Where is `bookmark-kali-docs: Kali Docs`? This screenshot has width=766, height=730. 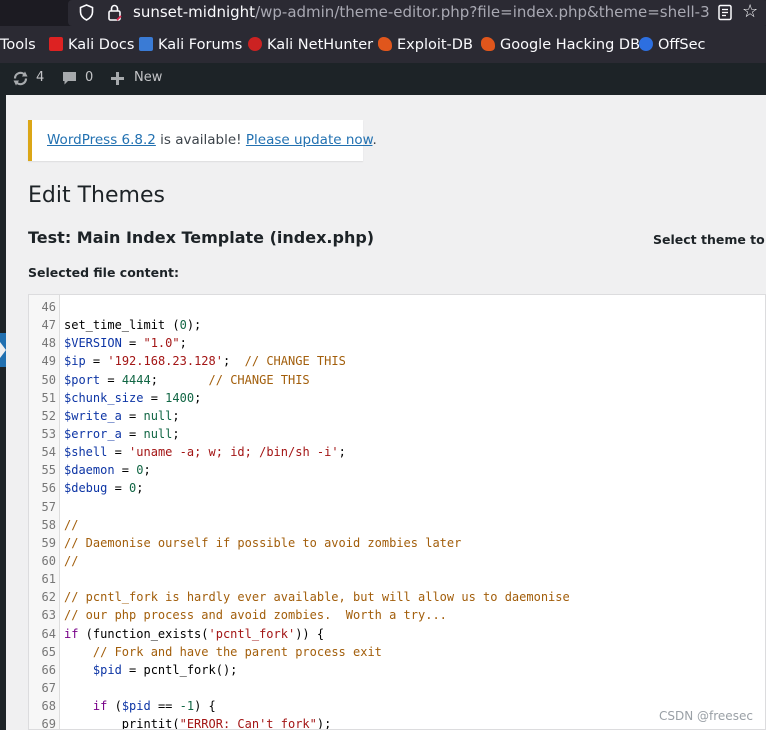
bookmark-kali-docs: Kali Docs is located at coordinates (91, 45).